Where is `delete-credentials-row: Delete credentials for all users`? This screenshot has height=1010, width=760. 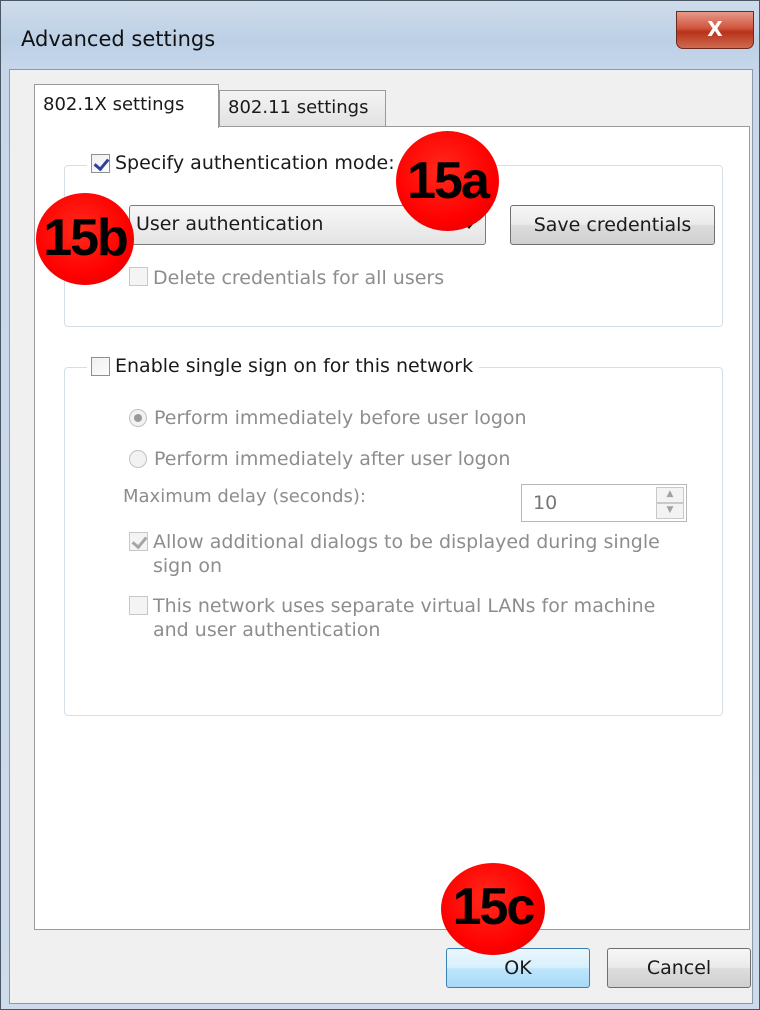
delete-credentials-row: Delete credentials for all users is located at coordinates (286, 278).